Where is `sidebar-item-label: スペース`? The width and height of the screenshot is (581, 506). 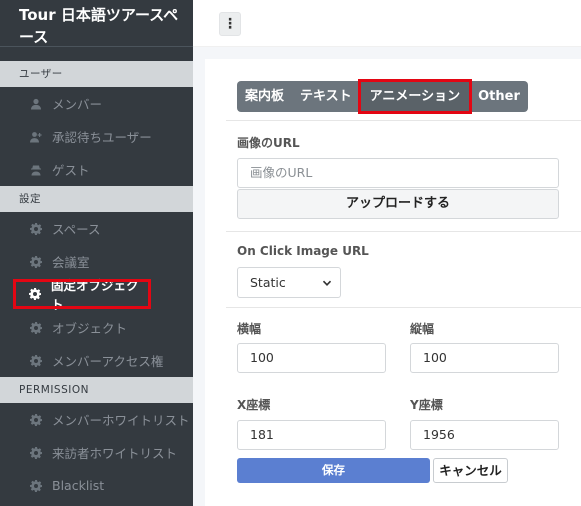 sidebar-item-label: スペース is located at coordinates (76, 229).